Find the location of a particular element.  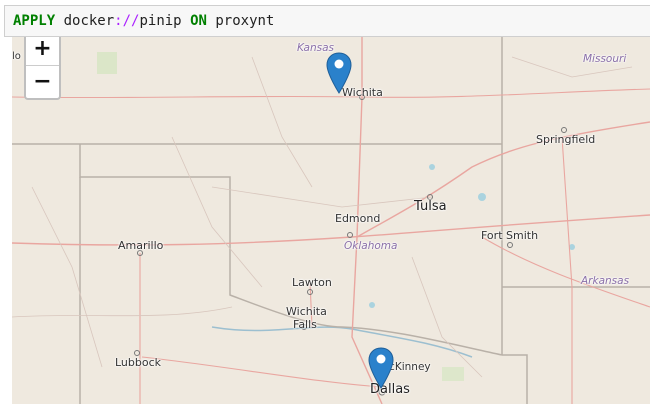

apply-keyword: APPLY is located at coordinates (34, 21).